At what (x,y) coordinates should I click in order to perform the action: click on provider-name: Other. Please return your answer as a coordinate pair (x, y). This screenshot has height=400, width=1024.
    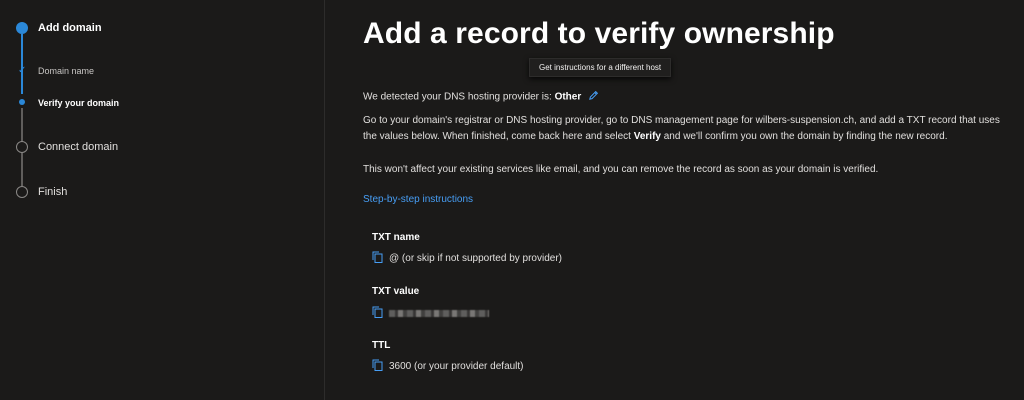
    Looking at the image, I should click on (568, 97).